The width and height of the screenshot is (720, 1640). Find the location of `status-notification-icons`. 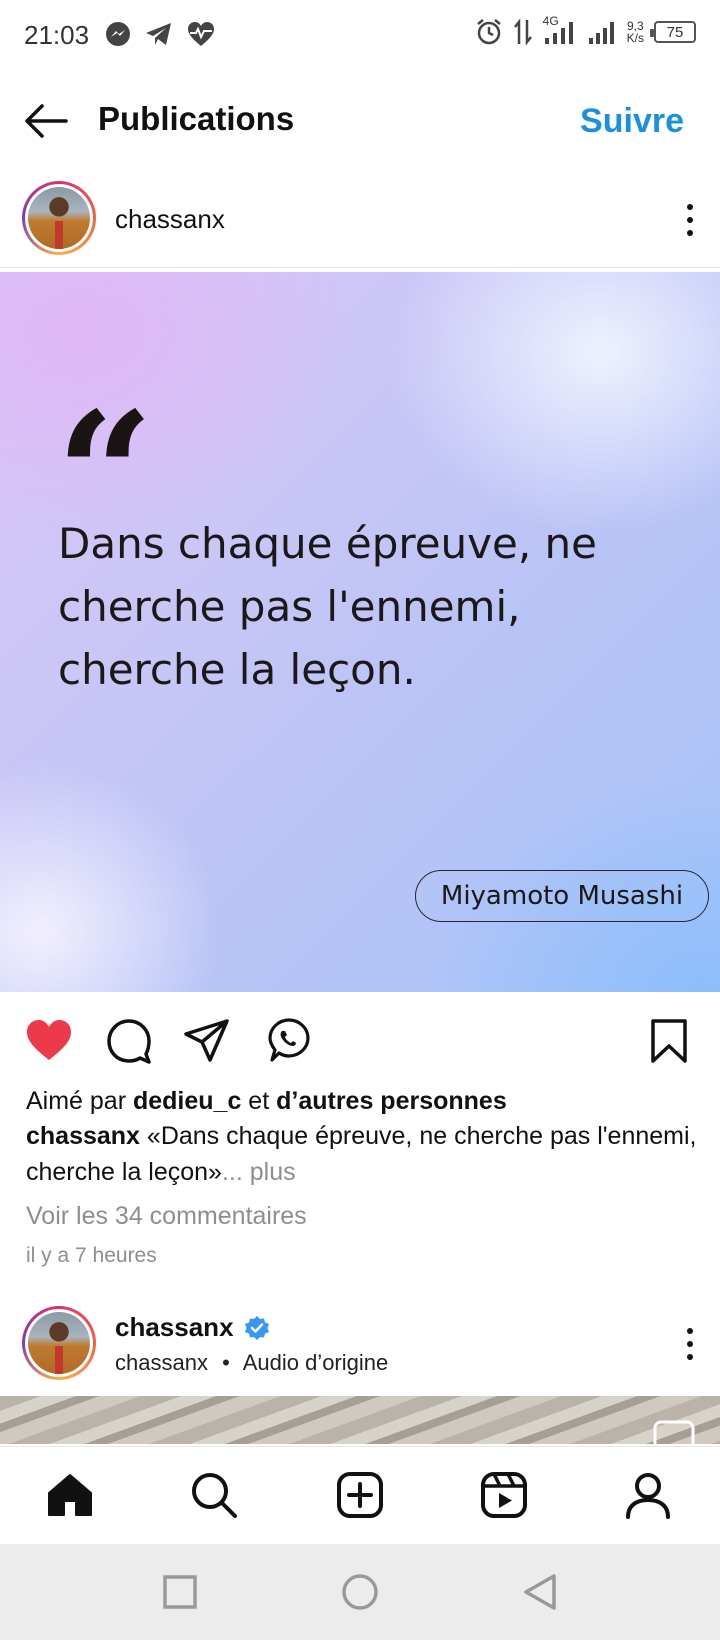

status-notification-icons is located at coordinates (160, 34).